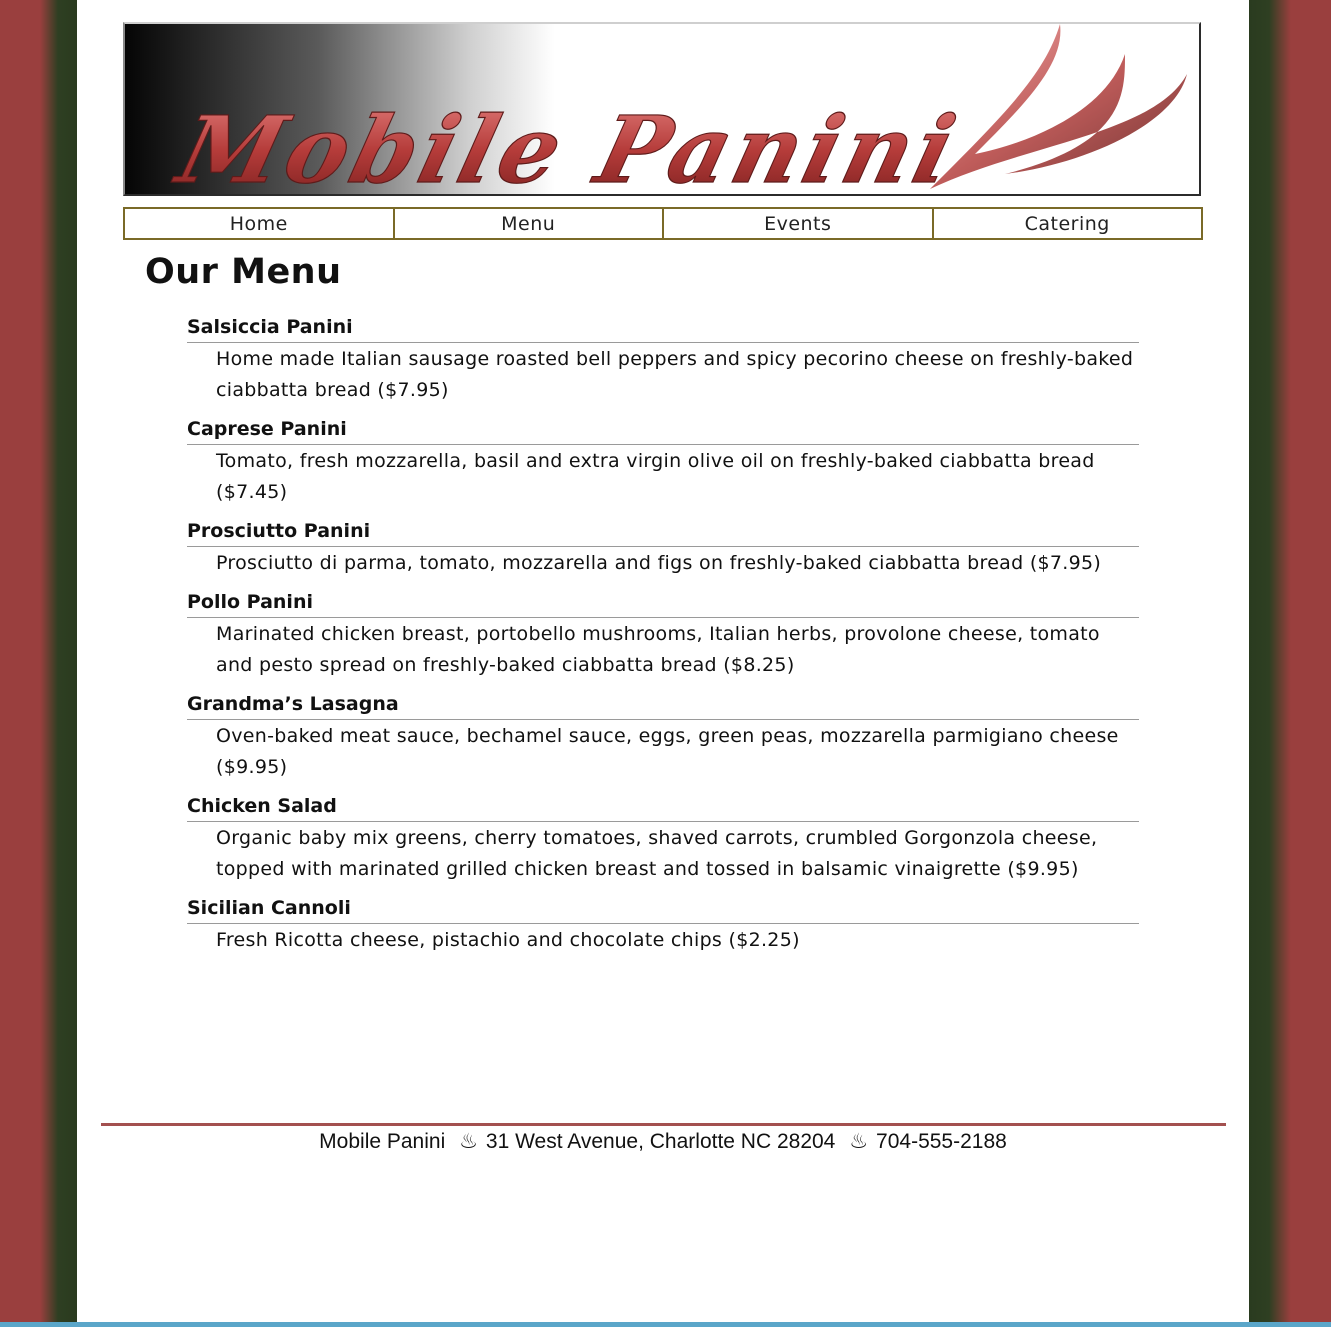  Describe the element at coordinates (941, 1141) in the screenshot. I see `footer-phone: 704-555-2188` at that location.